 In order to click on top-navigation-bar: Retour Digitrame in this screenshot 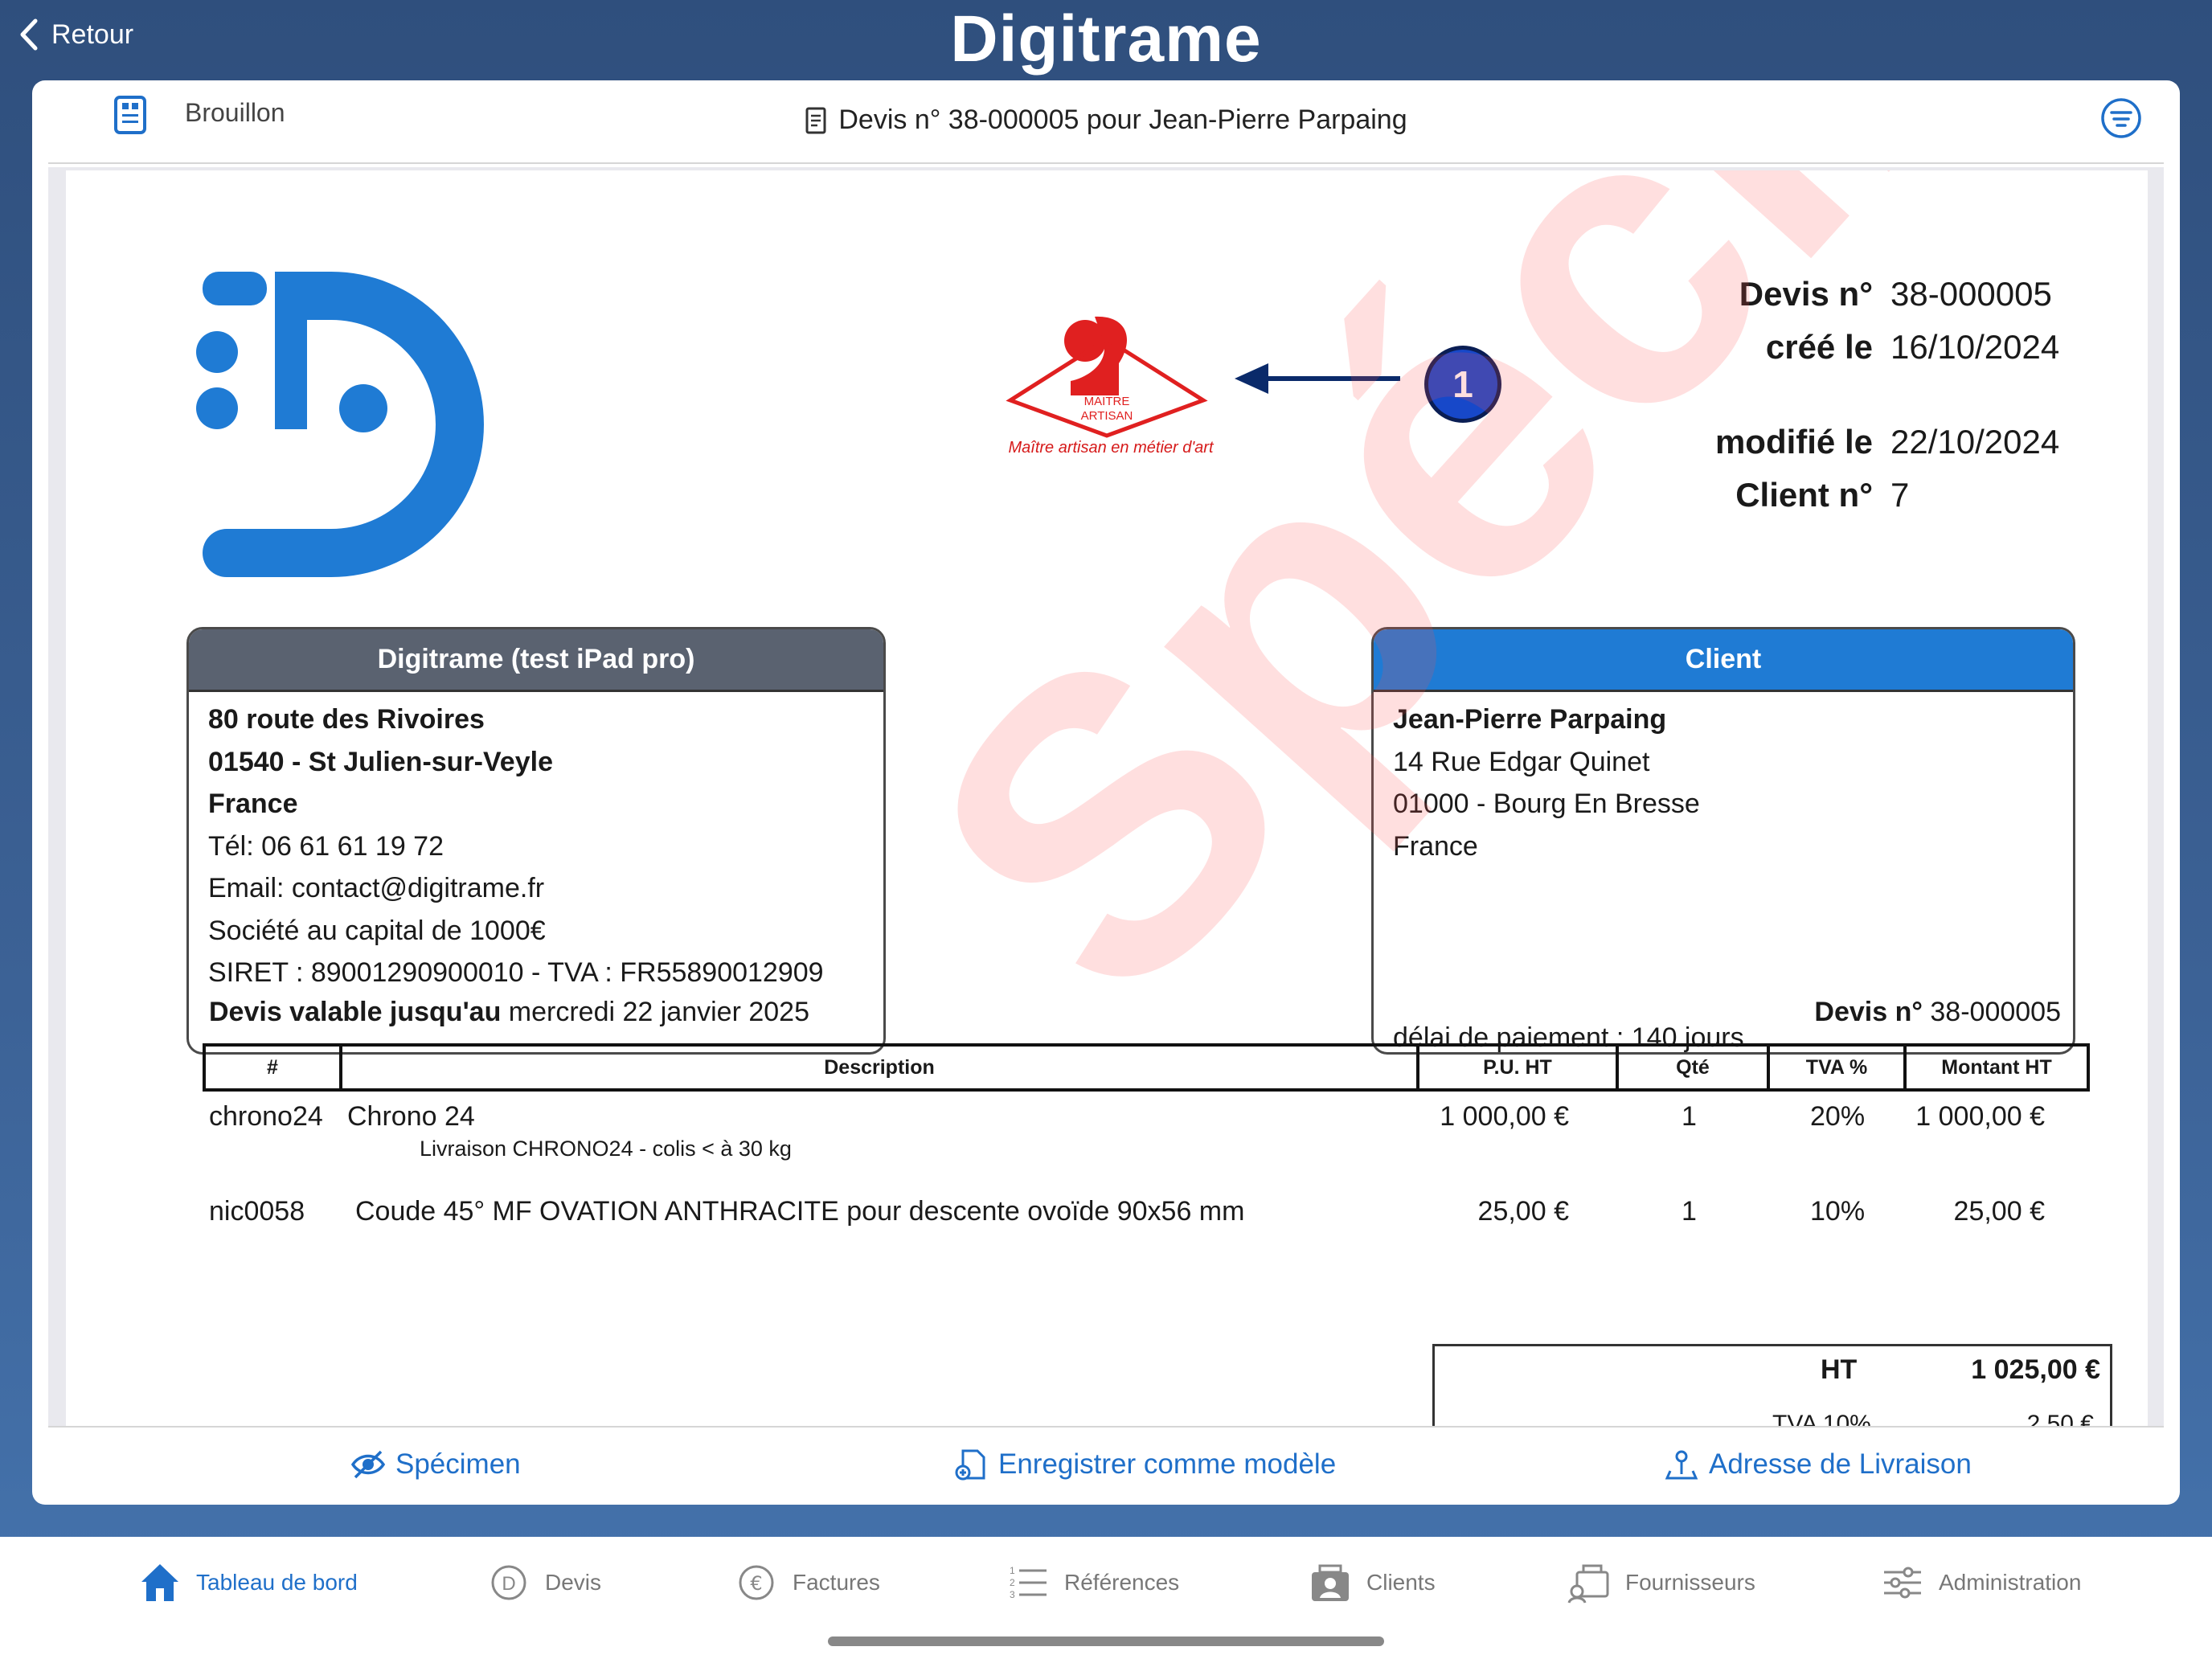, I will do `click(1106, 40)`.